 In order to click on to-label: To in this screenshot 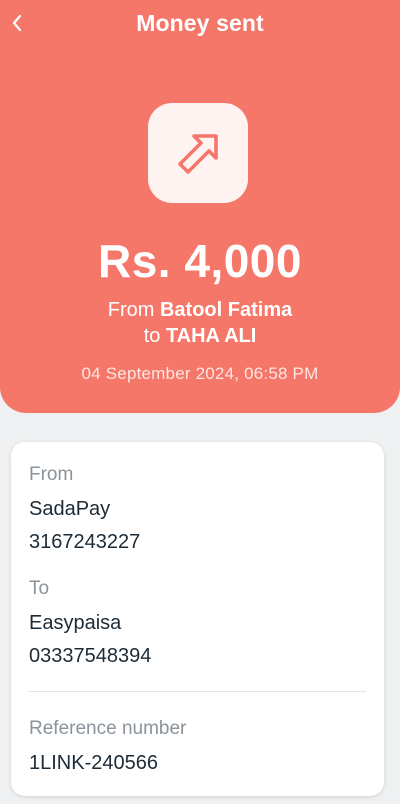, I will do `click(39, 588)`.